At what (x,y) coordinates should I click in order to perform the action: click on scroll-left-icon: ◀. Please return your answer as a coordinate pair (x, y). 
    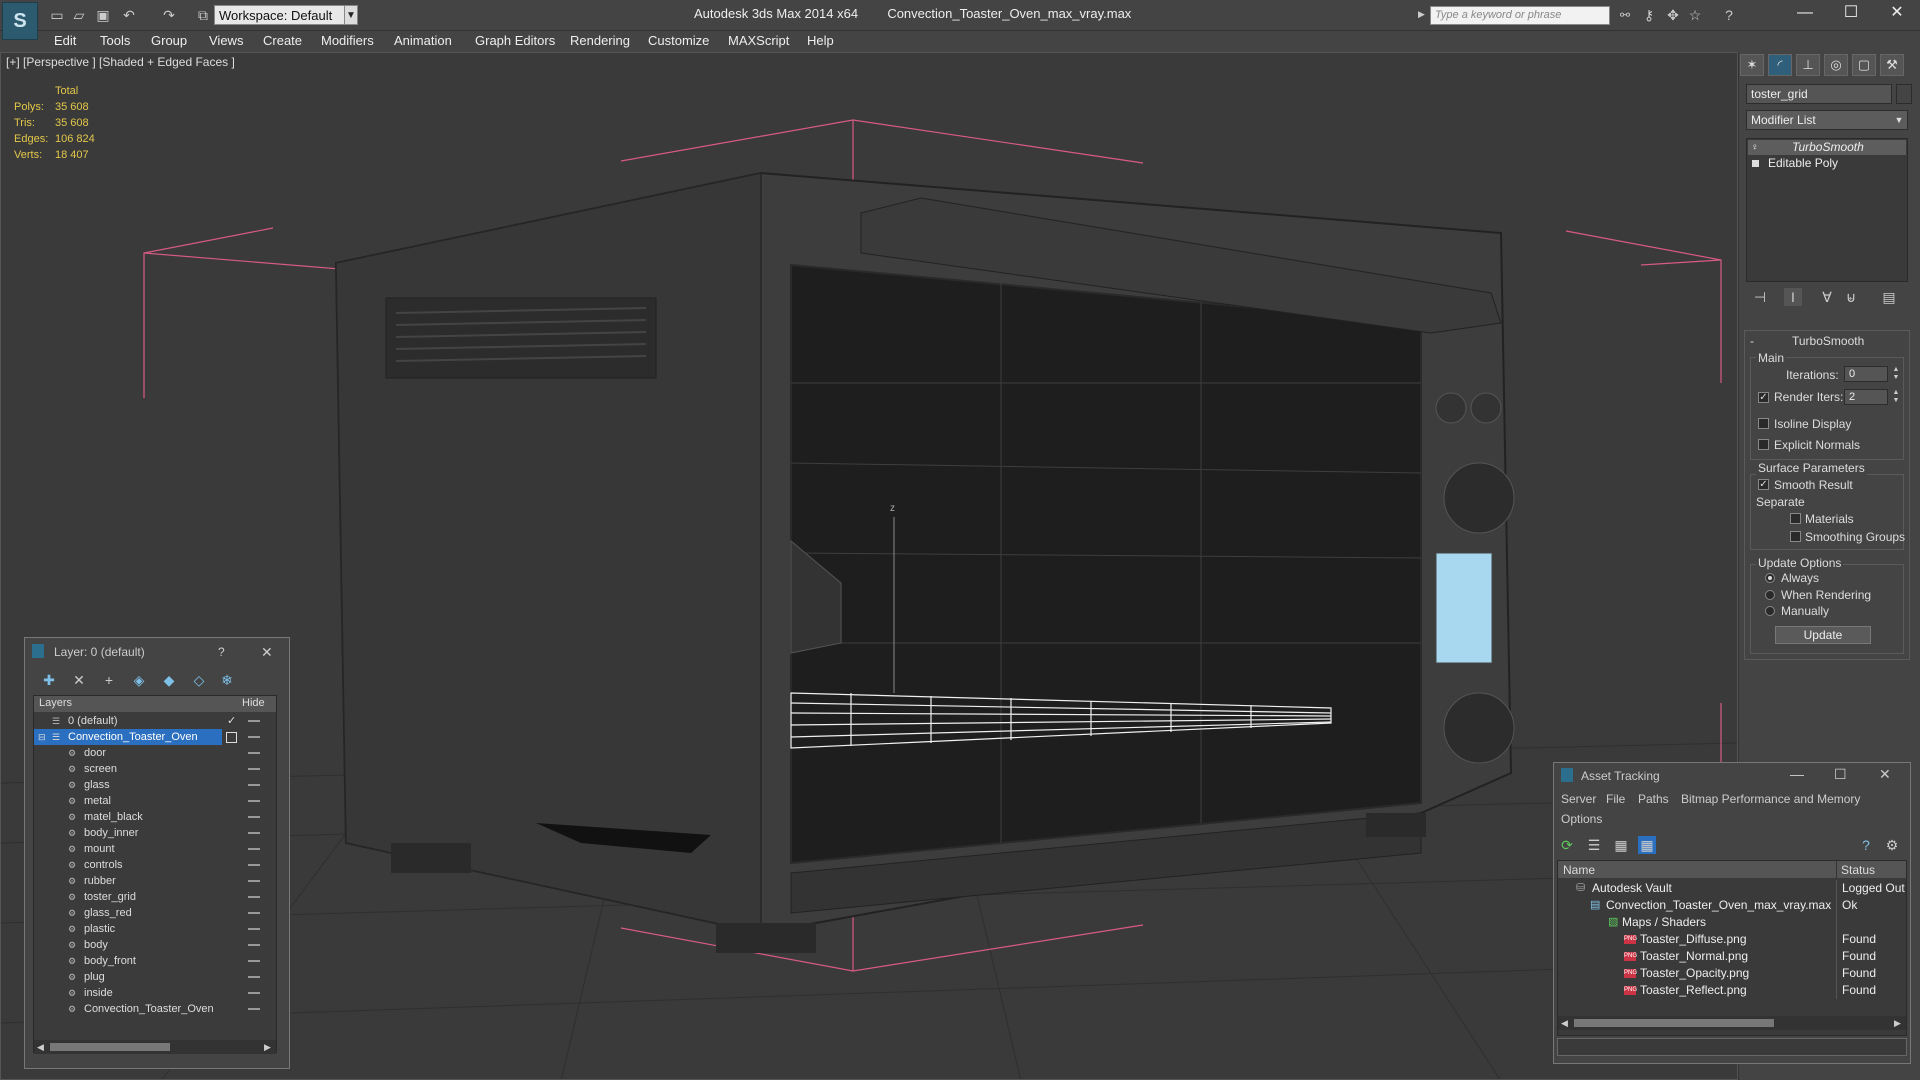
    Looking at the image, I should click on (1564, 1023).